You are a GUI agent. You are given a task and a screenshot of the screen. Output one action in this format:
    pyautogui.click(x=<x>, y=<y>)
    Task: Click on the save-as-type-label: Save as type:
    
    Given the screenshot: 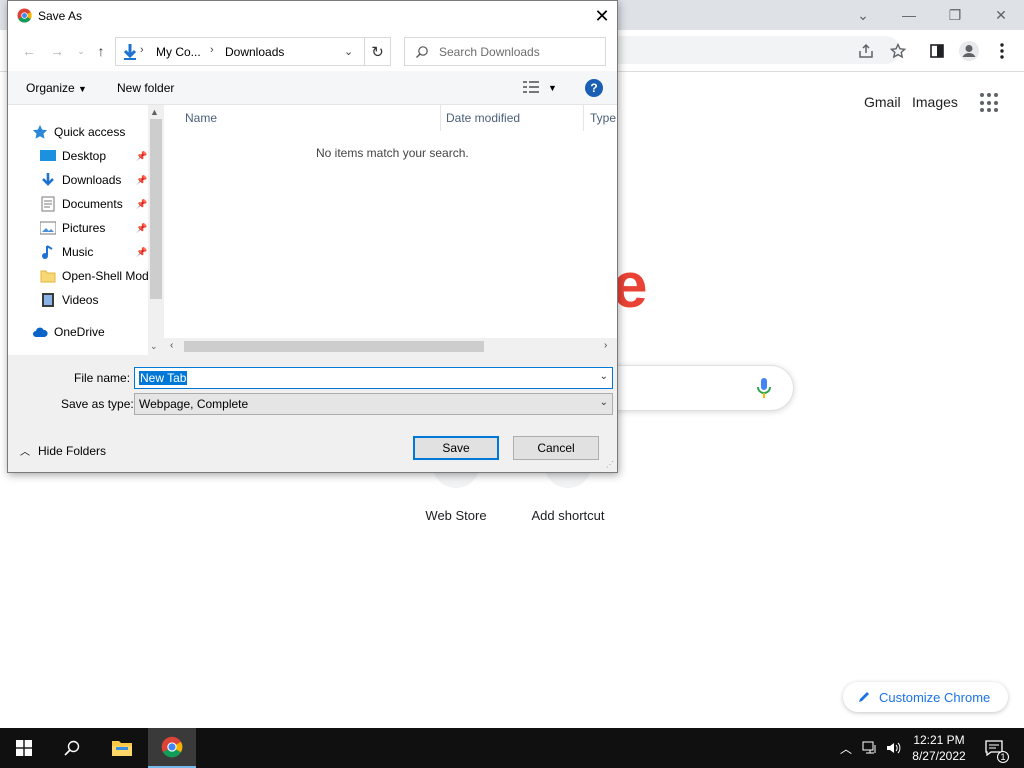 What is the action you would take?
    pyautogui.click(x=97, y=404)
    